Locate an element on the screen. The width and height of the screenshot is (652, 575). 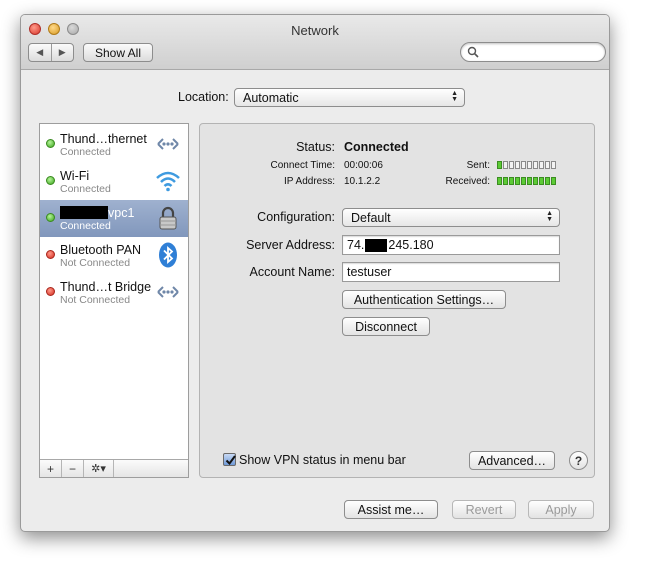
account-name-label: Account Name: is located at coordinates (292, 272).